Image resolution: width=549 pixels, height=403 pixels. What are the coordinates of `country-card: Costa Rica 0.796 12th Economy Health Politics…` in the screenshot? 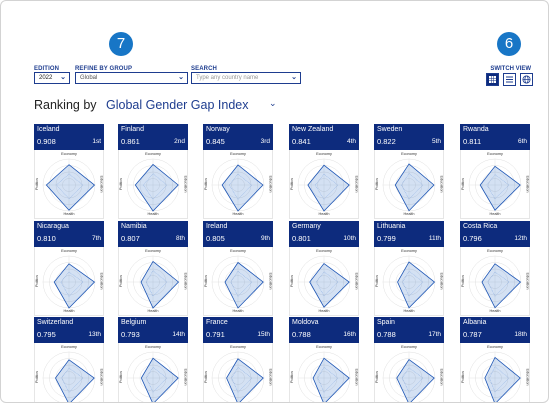 It's located at (495, 268).